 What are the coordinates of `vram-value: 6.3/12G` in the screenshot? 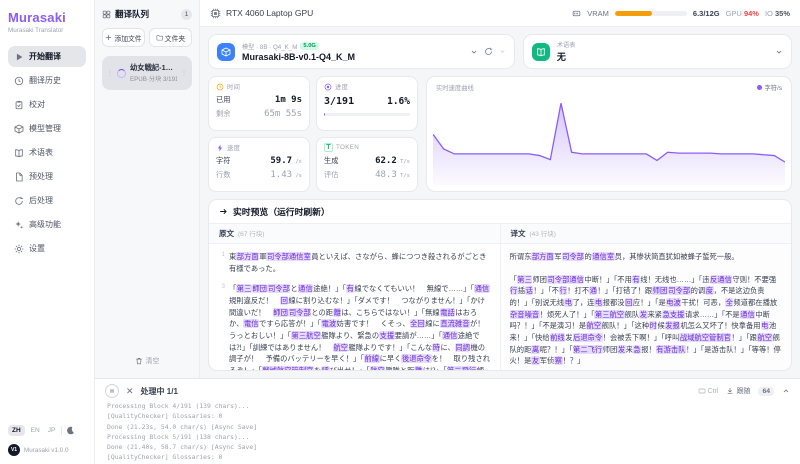 It's located at (706, 13).